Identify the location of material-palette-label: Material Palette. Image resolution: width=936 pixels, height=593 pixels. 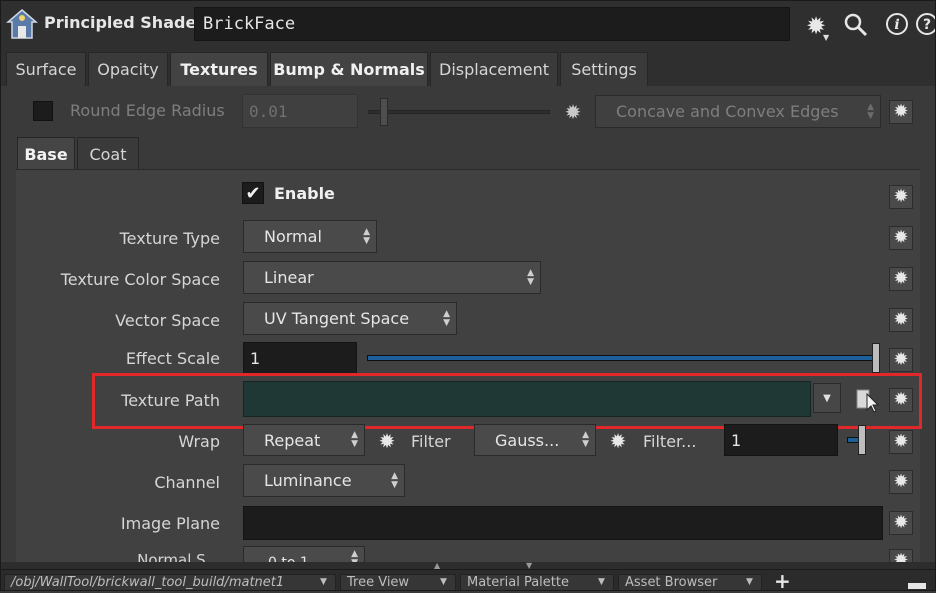
(518, 582).